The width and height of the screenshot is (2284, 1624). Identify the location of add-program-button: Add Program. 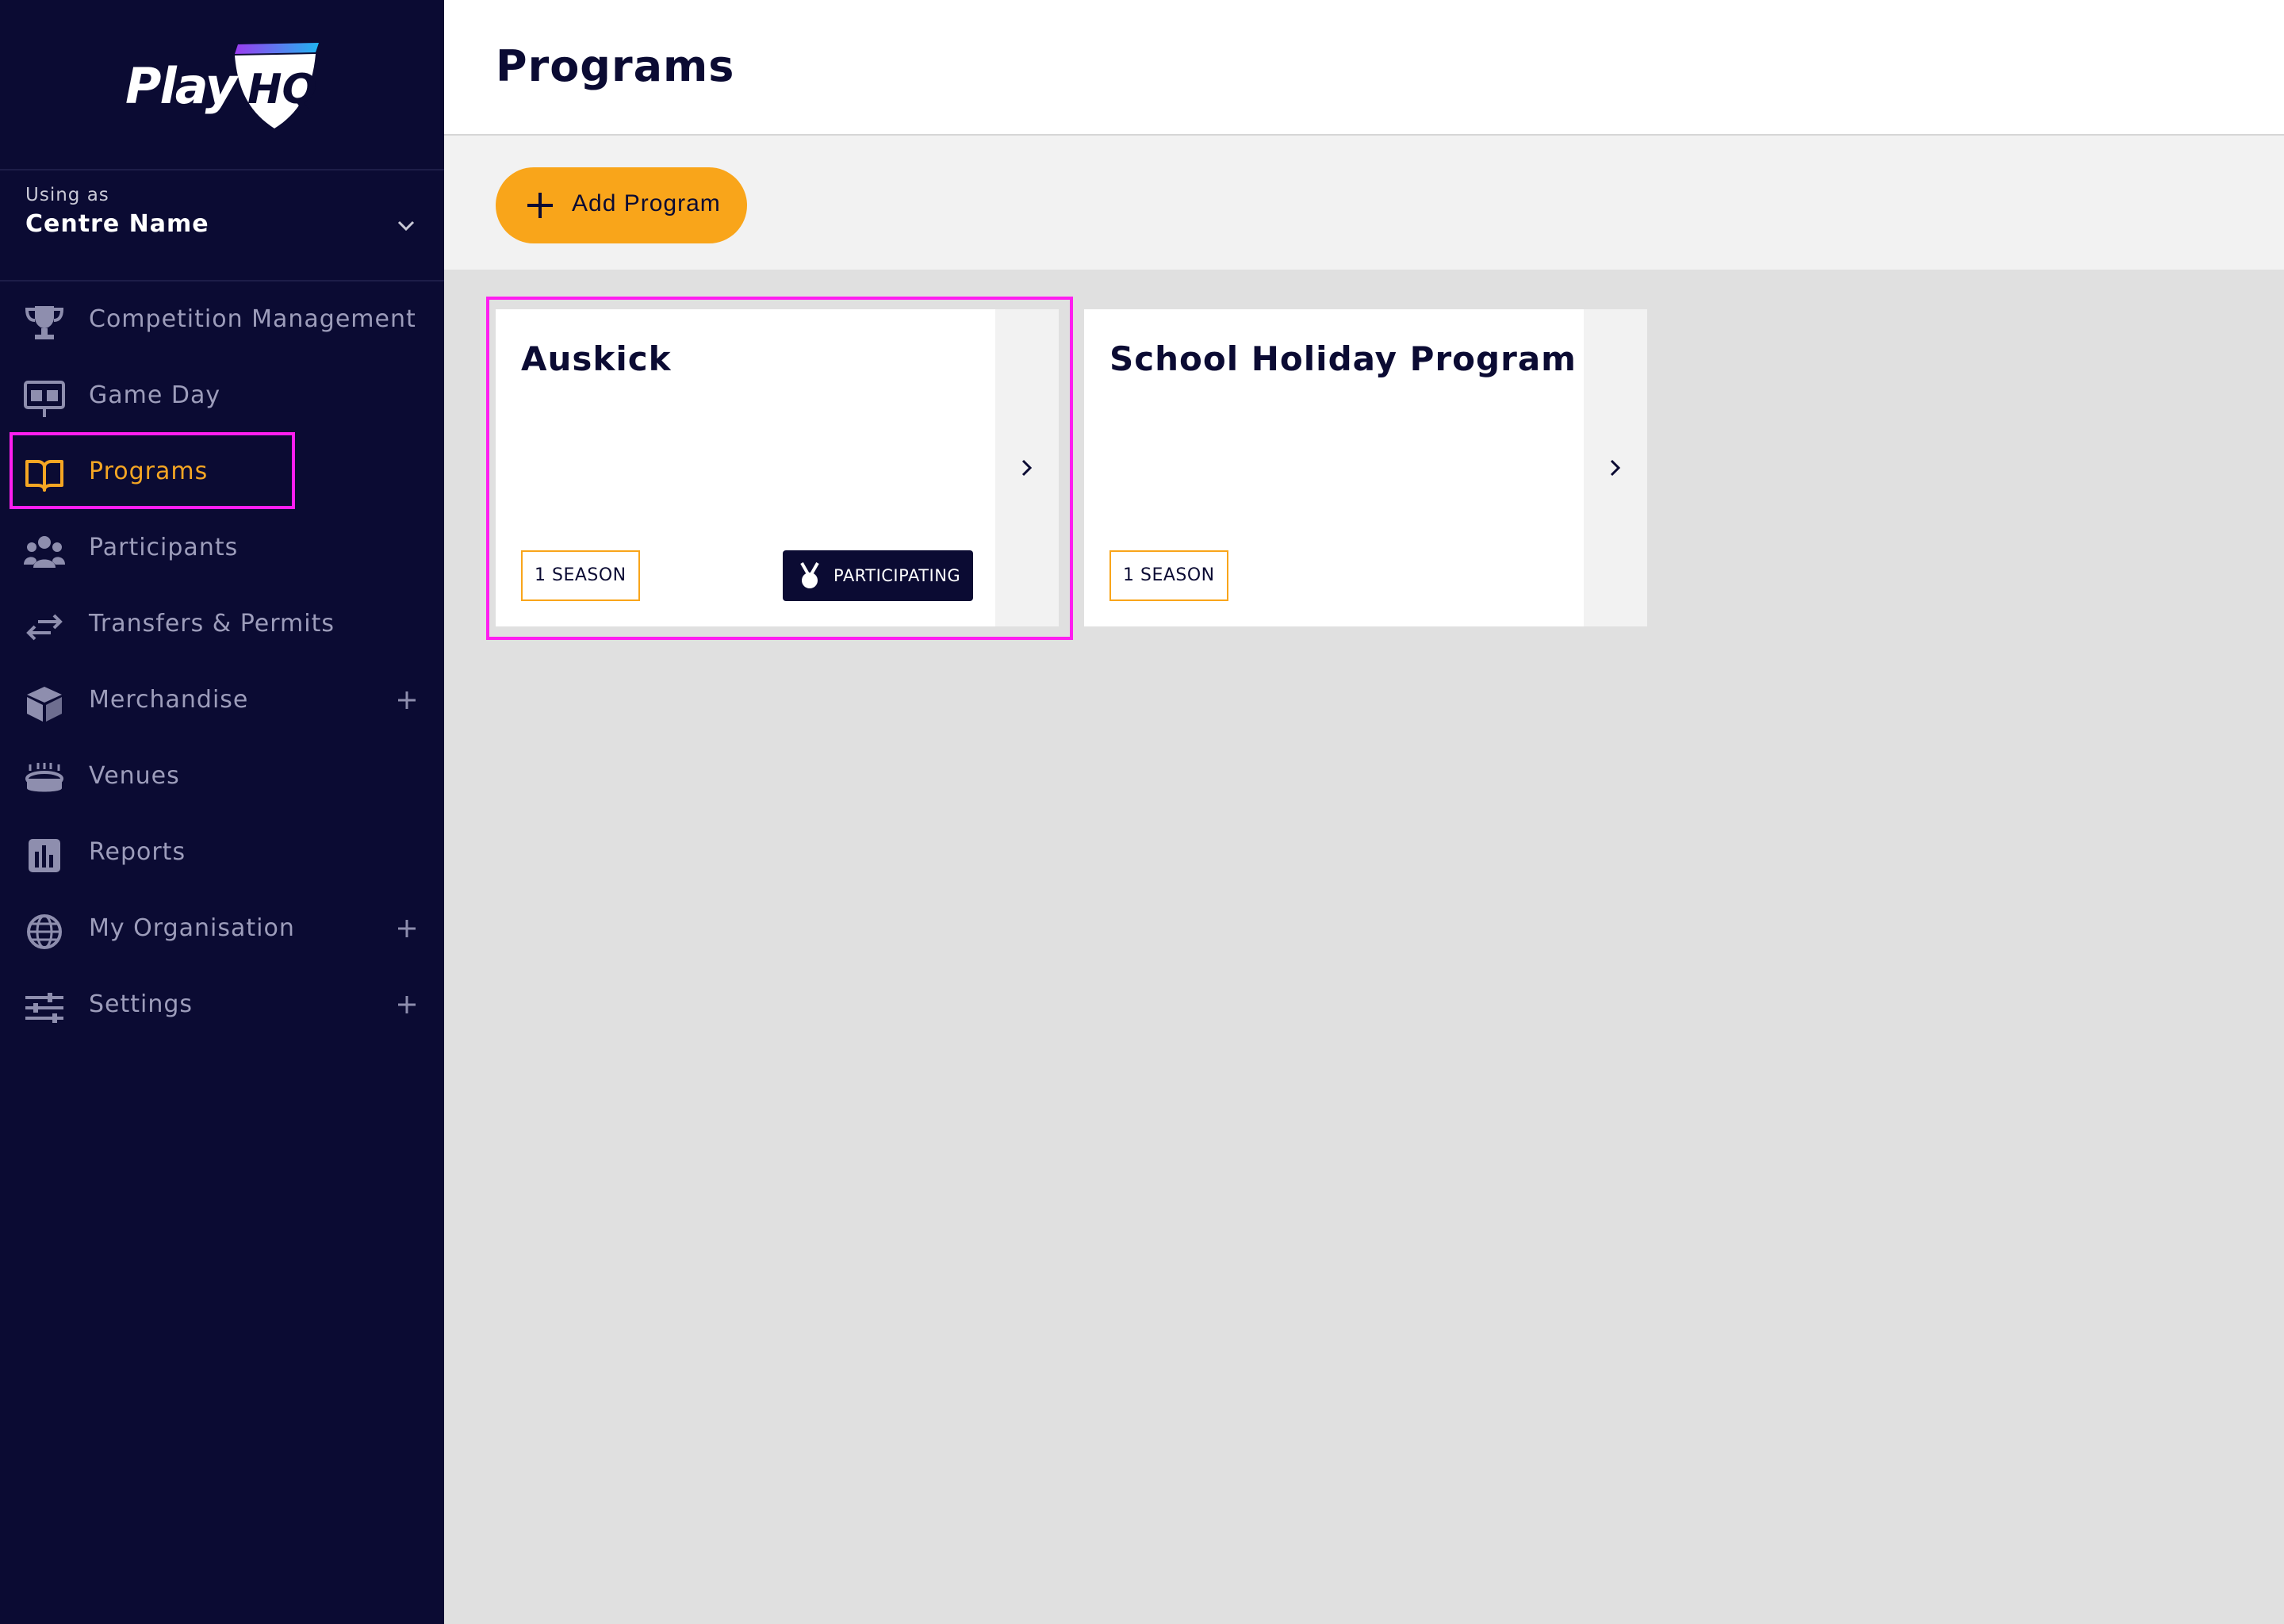
(621, 205).